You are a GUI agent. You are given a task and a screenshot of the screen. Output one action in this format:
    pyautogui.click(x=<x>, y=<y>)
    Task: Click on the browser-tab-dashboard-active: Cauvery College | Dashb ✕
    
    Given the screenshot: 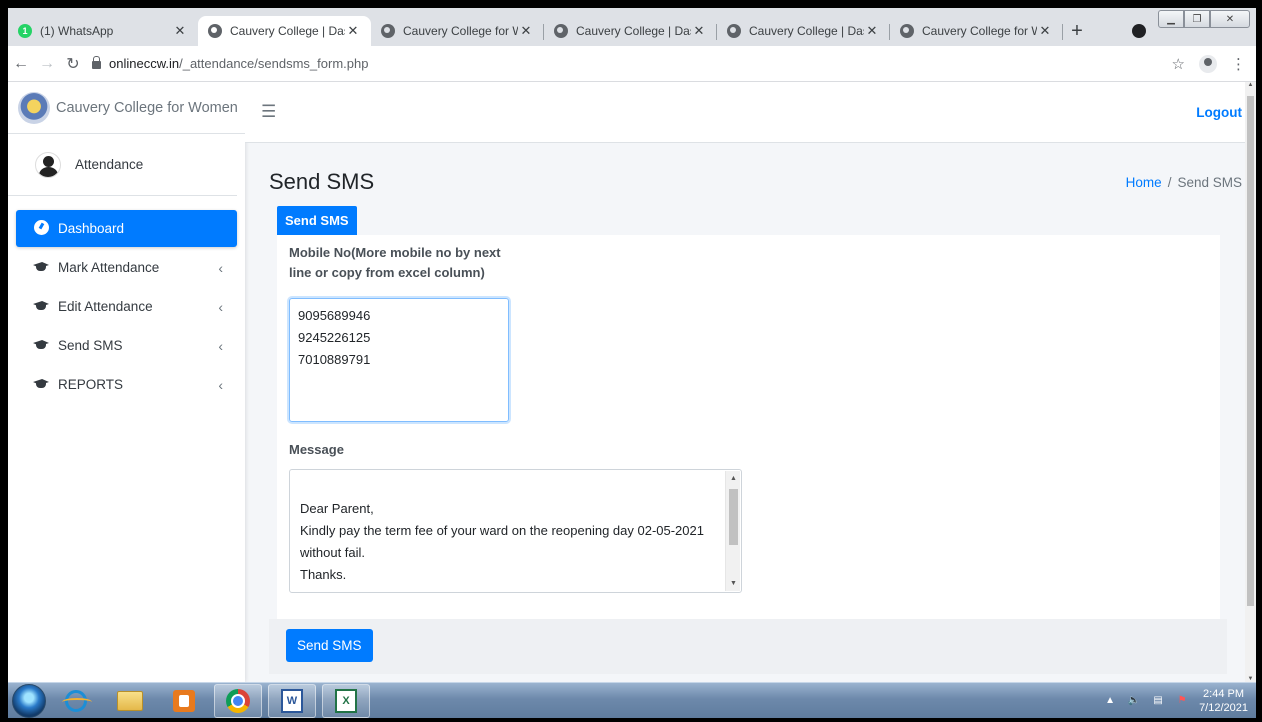 What is the action you would take?
    pyautogui.click(x=284, y=31)
    